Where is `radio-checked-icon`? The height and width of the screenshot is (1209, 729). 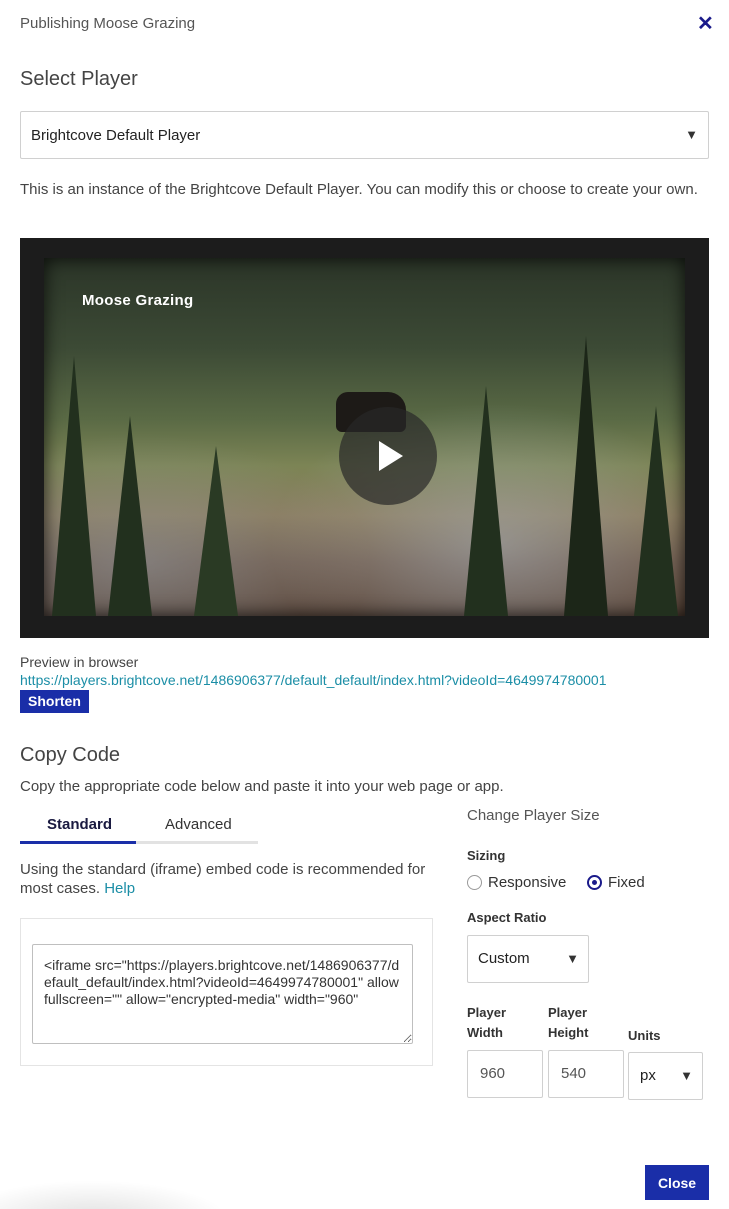 radio-checked-icon is located at coordinates (594, 882).